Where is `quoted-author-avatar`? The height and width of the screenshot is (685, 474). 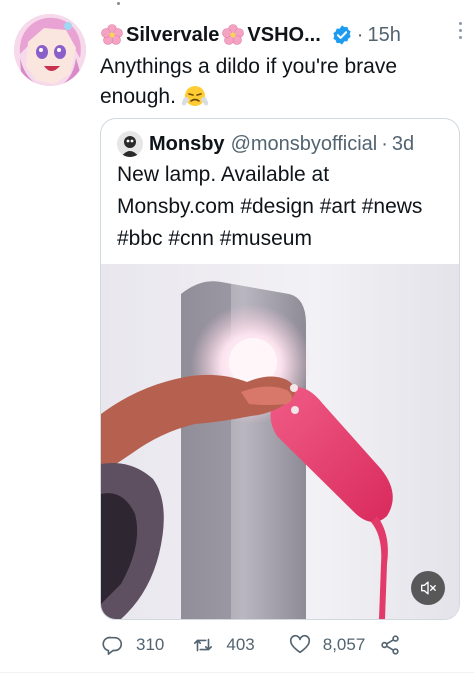 quoted-author-avatar is located at coordinates (130, 144).